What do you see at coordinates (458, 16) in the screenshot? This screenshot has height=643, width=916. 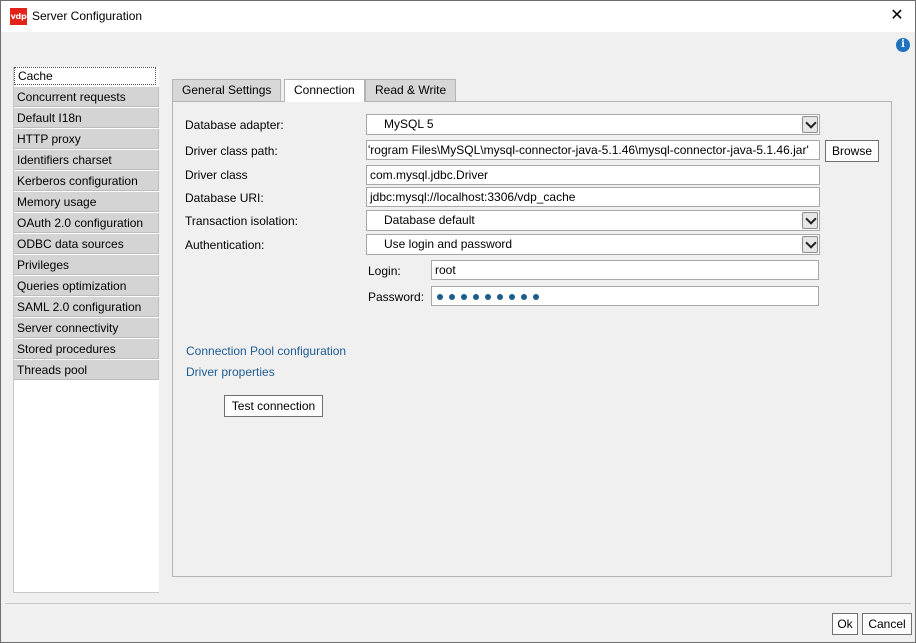 I see `title-bar: vdp Server Configuration ✕` at bounding box center [458, 16].